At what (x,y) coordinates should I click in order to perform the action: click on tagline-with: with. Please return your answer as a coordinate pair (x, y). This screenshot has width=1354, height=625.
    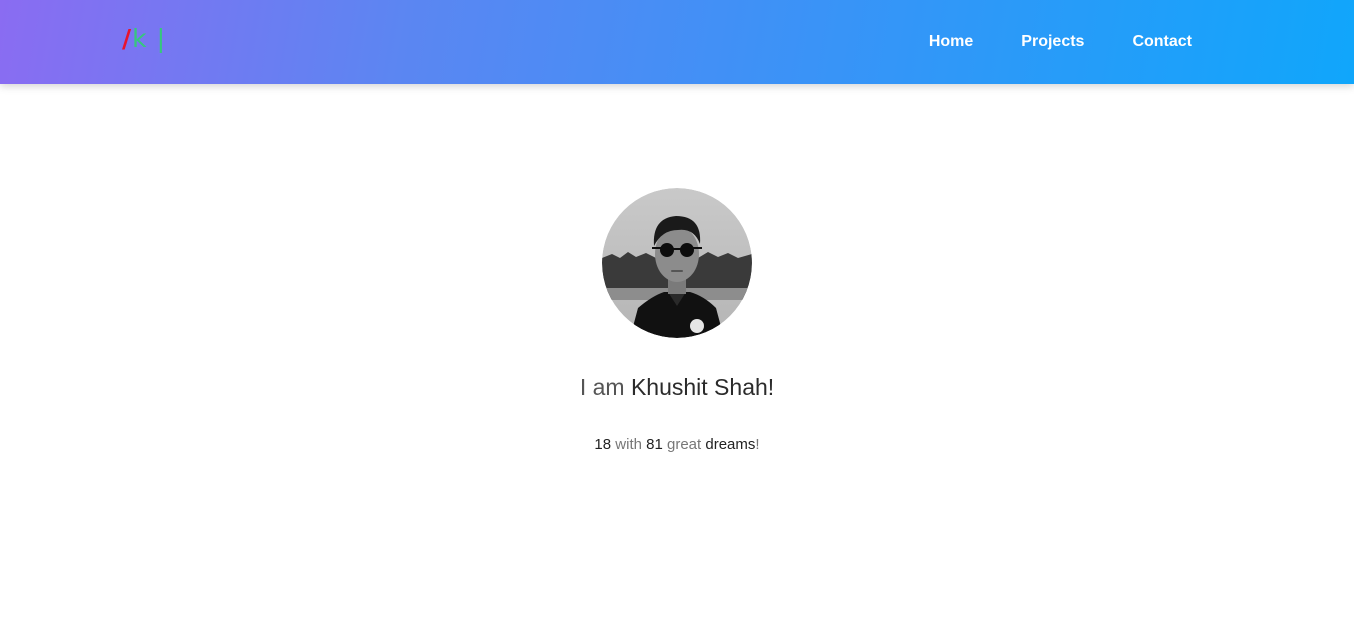
    Looking at the image, I should click on (628, 444).